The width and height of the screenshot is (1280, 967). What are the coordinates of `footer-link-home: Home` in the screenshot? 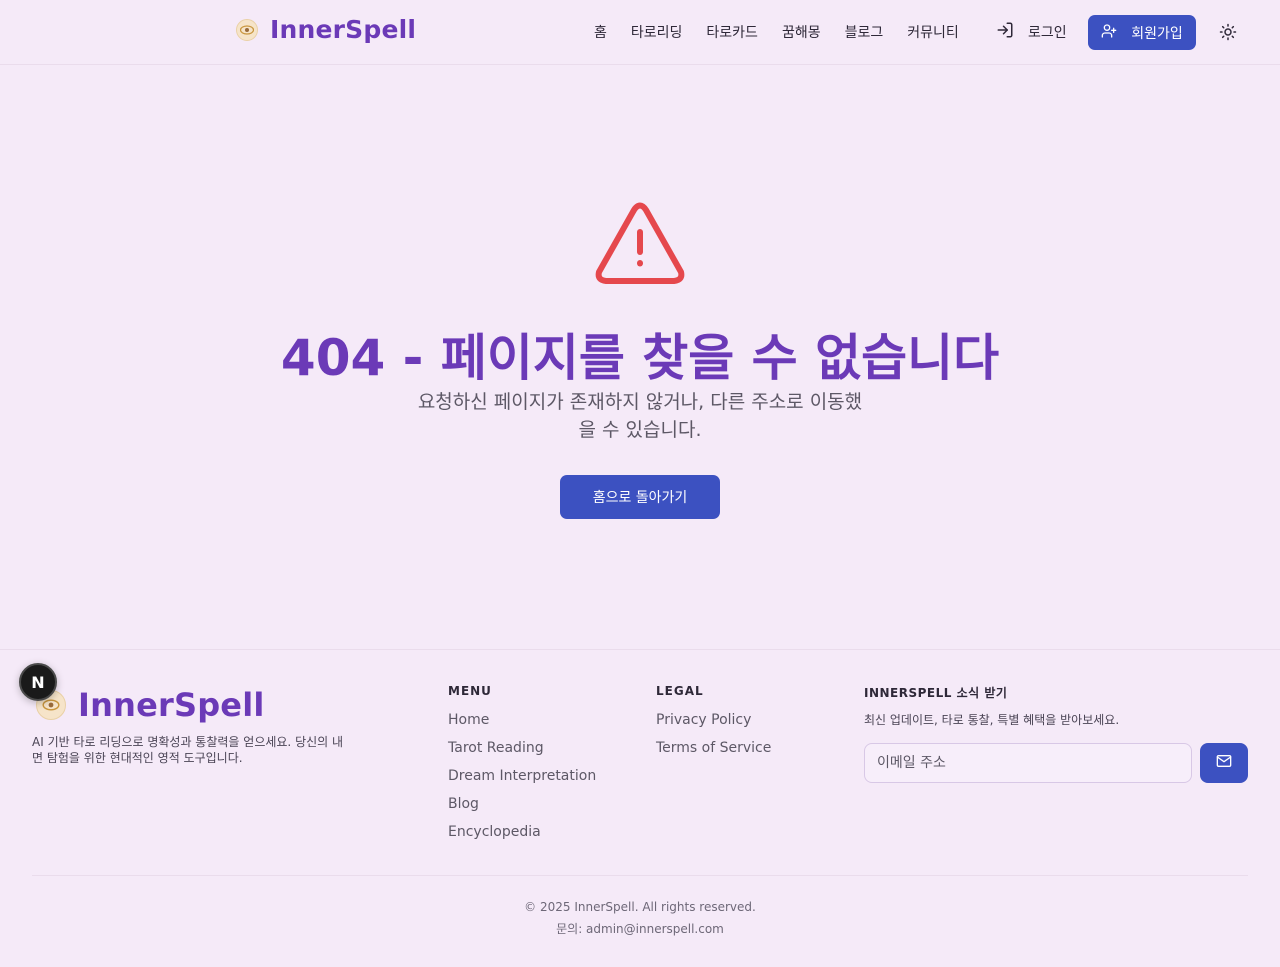 It's located at (522, 720).